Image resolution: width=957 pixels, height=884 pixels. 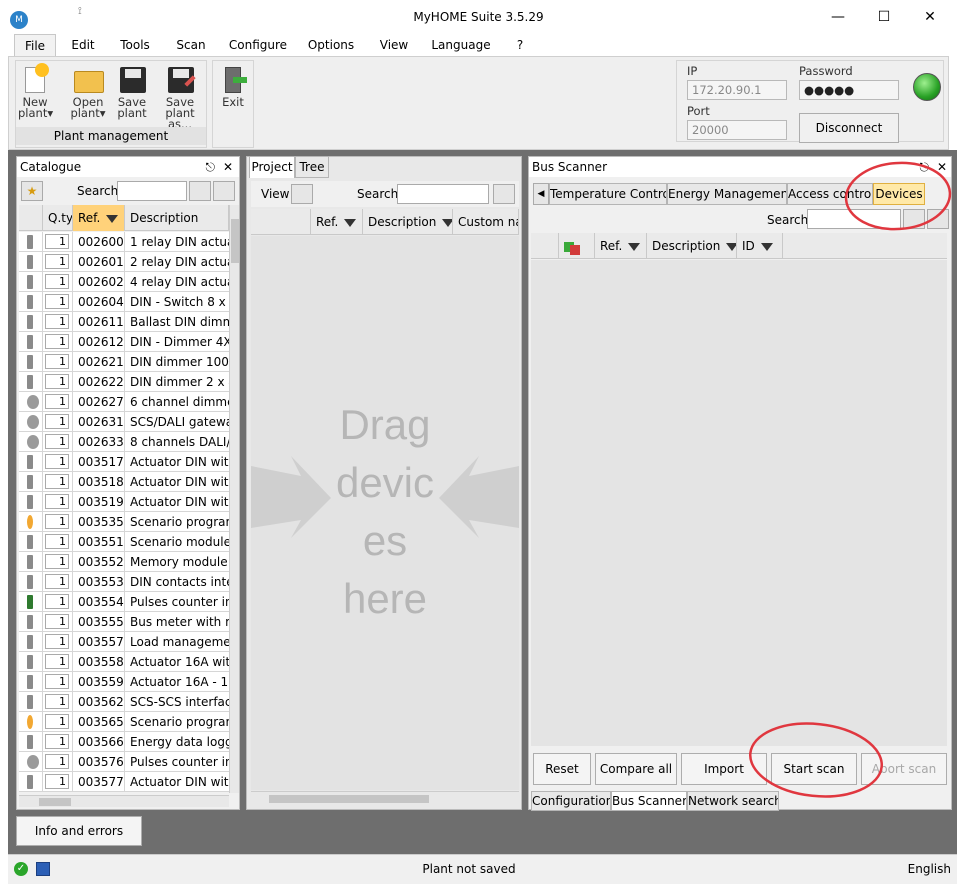 I want to click on table-row: 1 002600 1 relay DIN actuat, so click(x=124, y=242).